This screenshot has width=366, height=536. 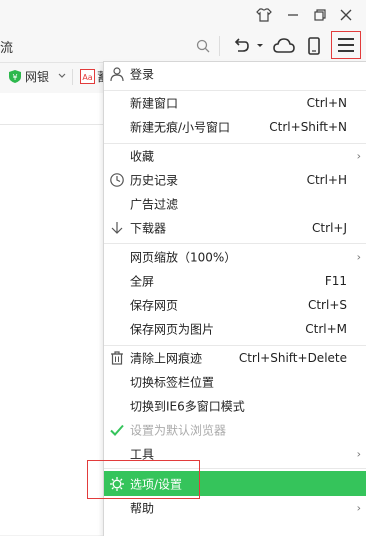 What do you see at coordinates (117, 358) in the screenshot?
I see `trash-icon` at bounding box center [117, 358].